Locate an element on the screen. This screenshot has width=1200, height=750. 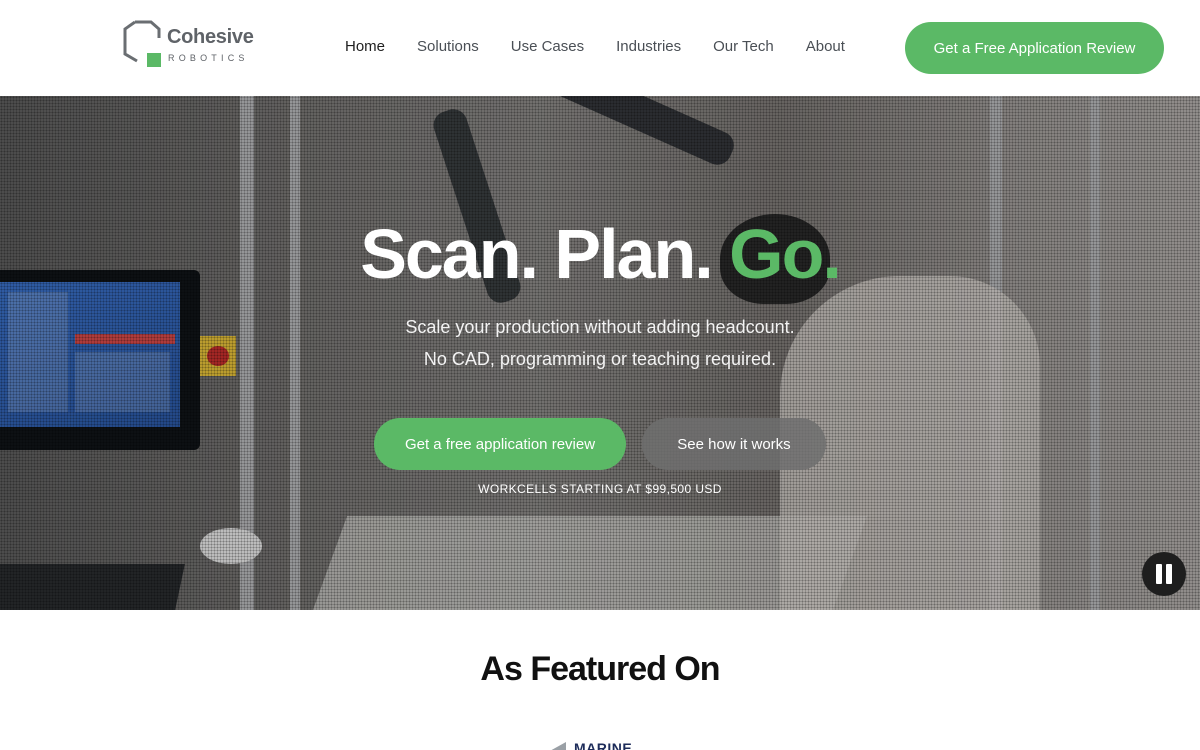
press-logo-marine: MARINE is located at coordinates (598, 745).